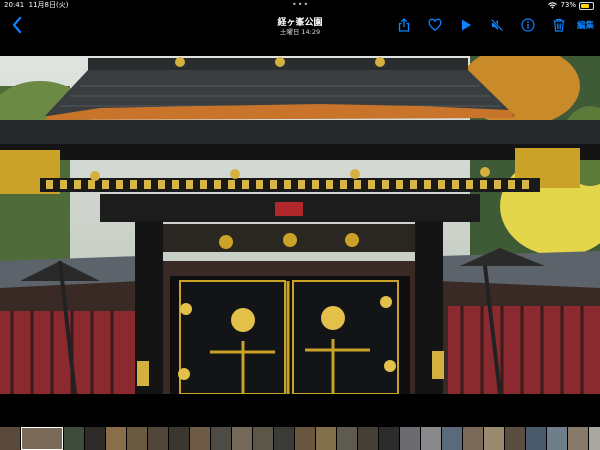 The height and width of the screenshot is (450, 600). Describe the element at coordinates (553, 5) in the screenshot. I see `wifi-icon` at that location.